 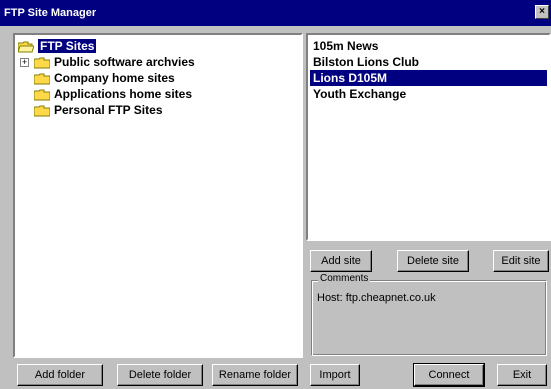 I want to click on tree-item-label: Public software archvies, so click(x=124, y=62).